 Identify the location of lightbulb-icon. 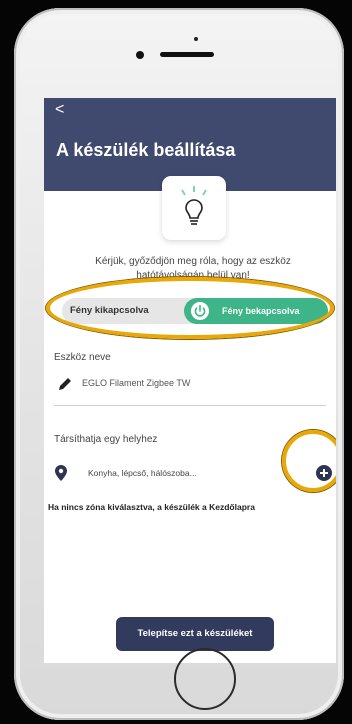
(194, 205).